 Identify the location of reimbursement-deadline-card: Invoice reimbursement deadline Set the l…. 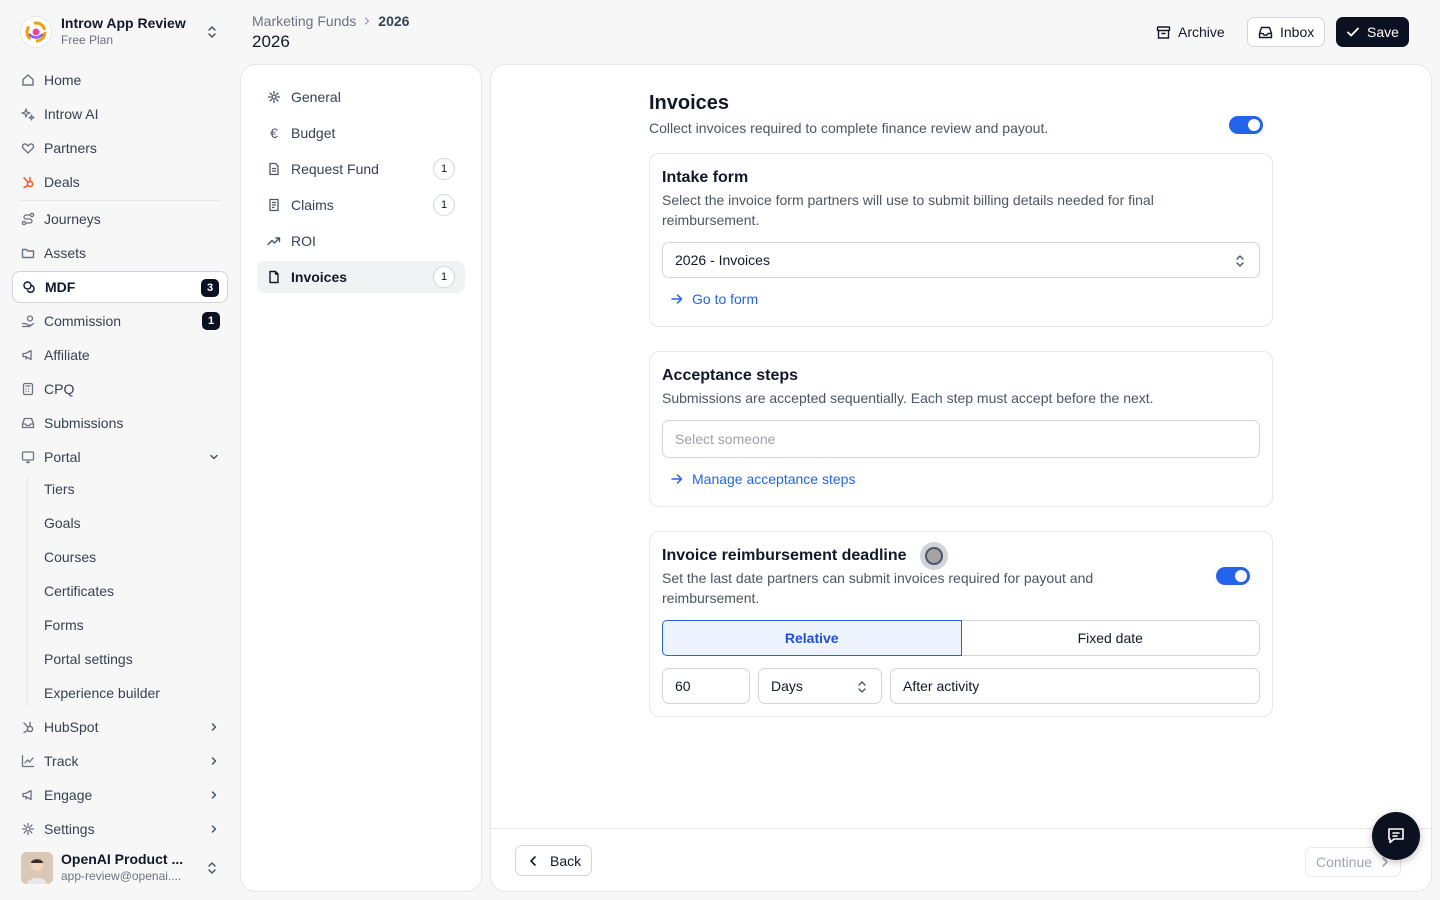
(961, 624).